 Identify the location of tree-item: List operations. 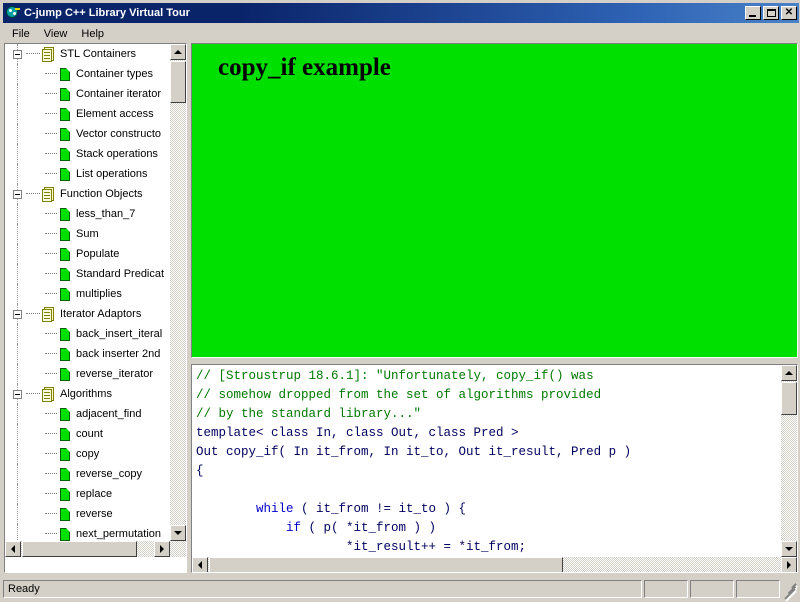
(89, 174).